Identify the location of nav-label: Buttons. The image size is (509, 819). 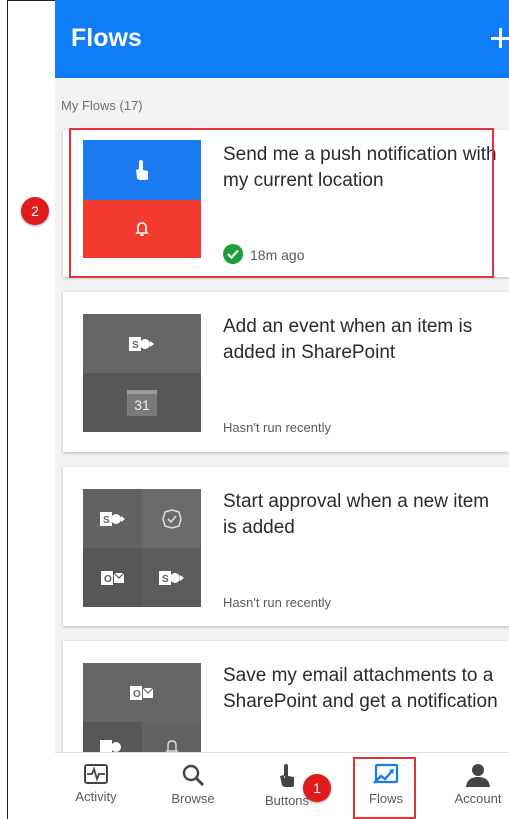
(287, 800).